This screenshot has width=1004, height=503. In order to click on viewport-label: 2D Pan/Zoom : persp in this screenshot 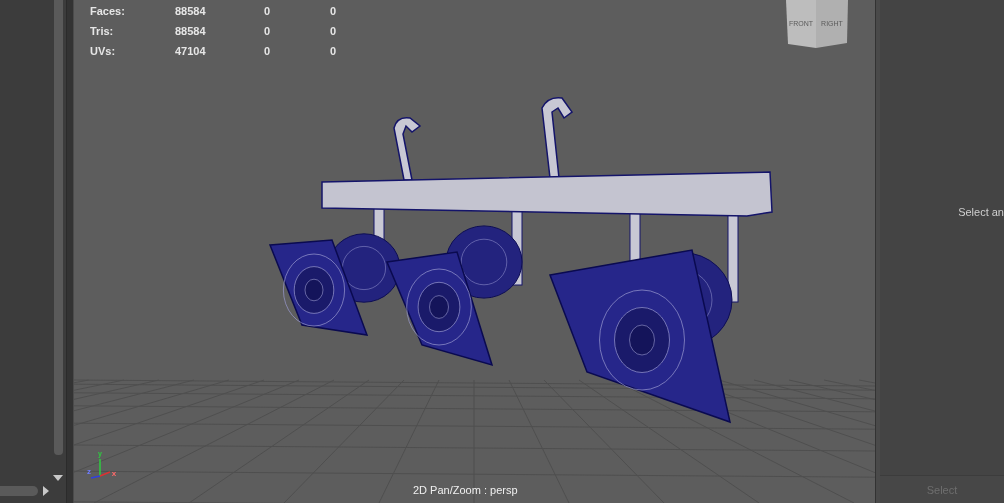, I will do `click(465, 490)`.